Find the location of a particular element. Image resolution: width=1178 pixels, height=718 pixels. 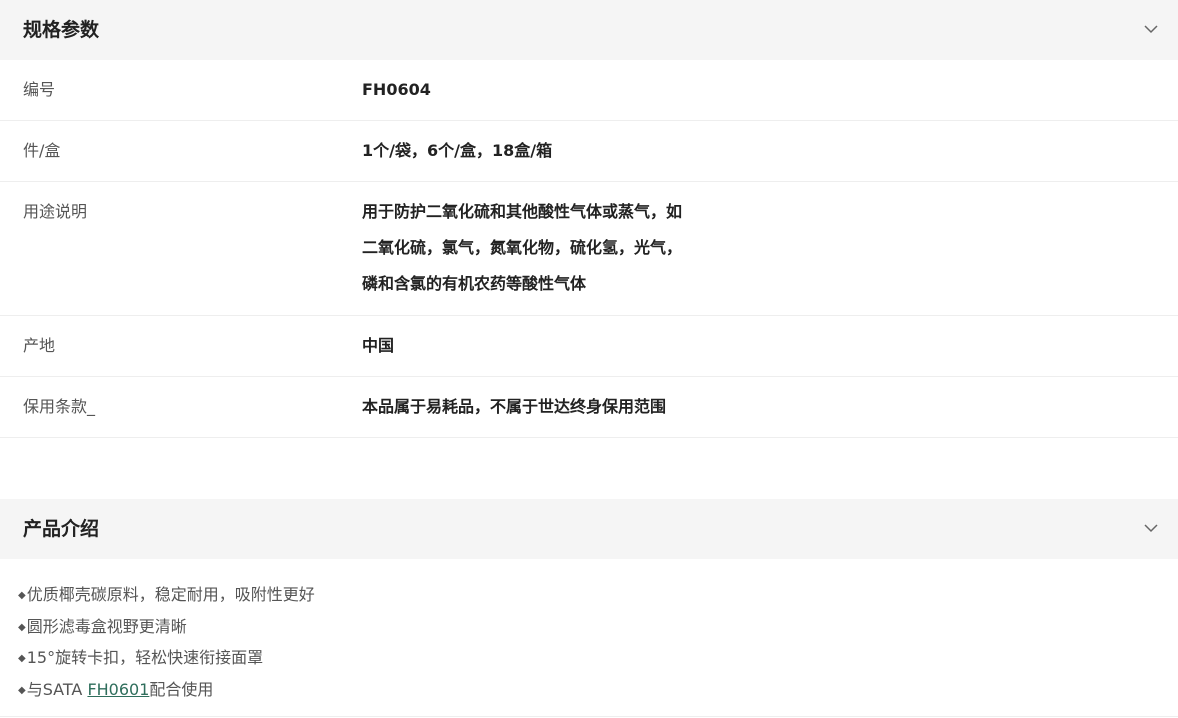

spec-label: 保用条款_ is located at coordinates (59, 406).